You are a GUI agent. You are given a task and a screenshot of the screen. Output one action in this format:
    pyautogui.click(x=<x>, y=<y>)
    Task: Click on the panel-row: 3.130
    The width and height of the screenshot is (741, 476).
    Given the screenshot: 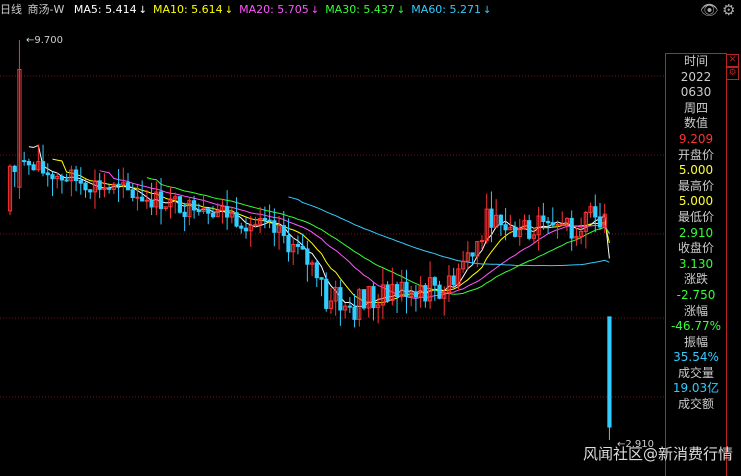 What is the action you would take?
    pyautogui.click(x=696, y=263)
    